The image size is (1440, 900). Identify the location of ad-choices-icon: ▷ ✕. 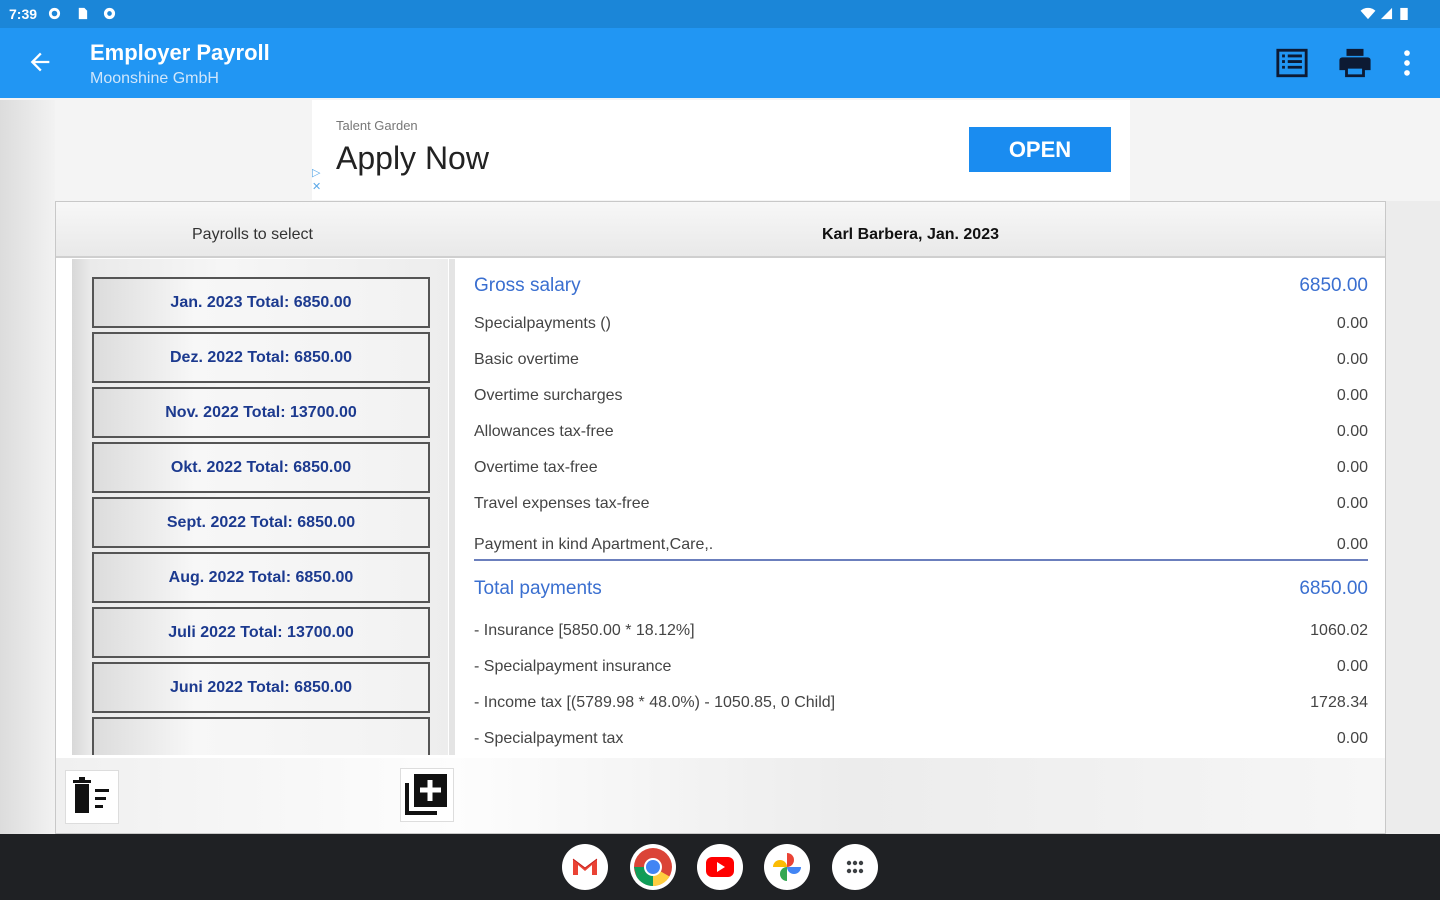
(319, 181).